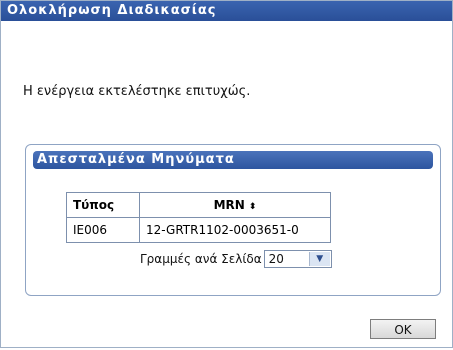 Image resolution: width=453 pixels, height=350 pixels. What do you see at coordinates (276, 259) in the screenshot?
I see `rows-per-page-value: 20` at bounding box center [276, 259].